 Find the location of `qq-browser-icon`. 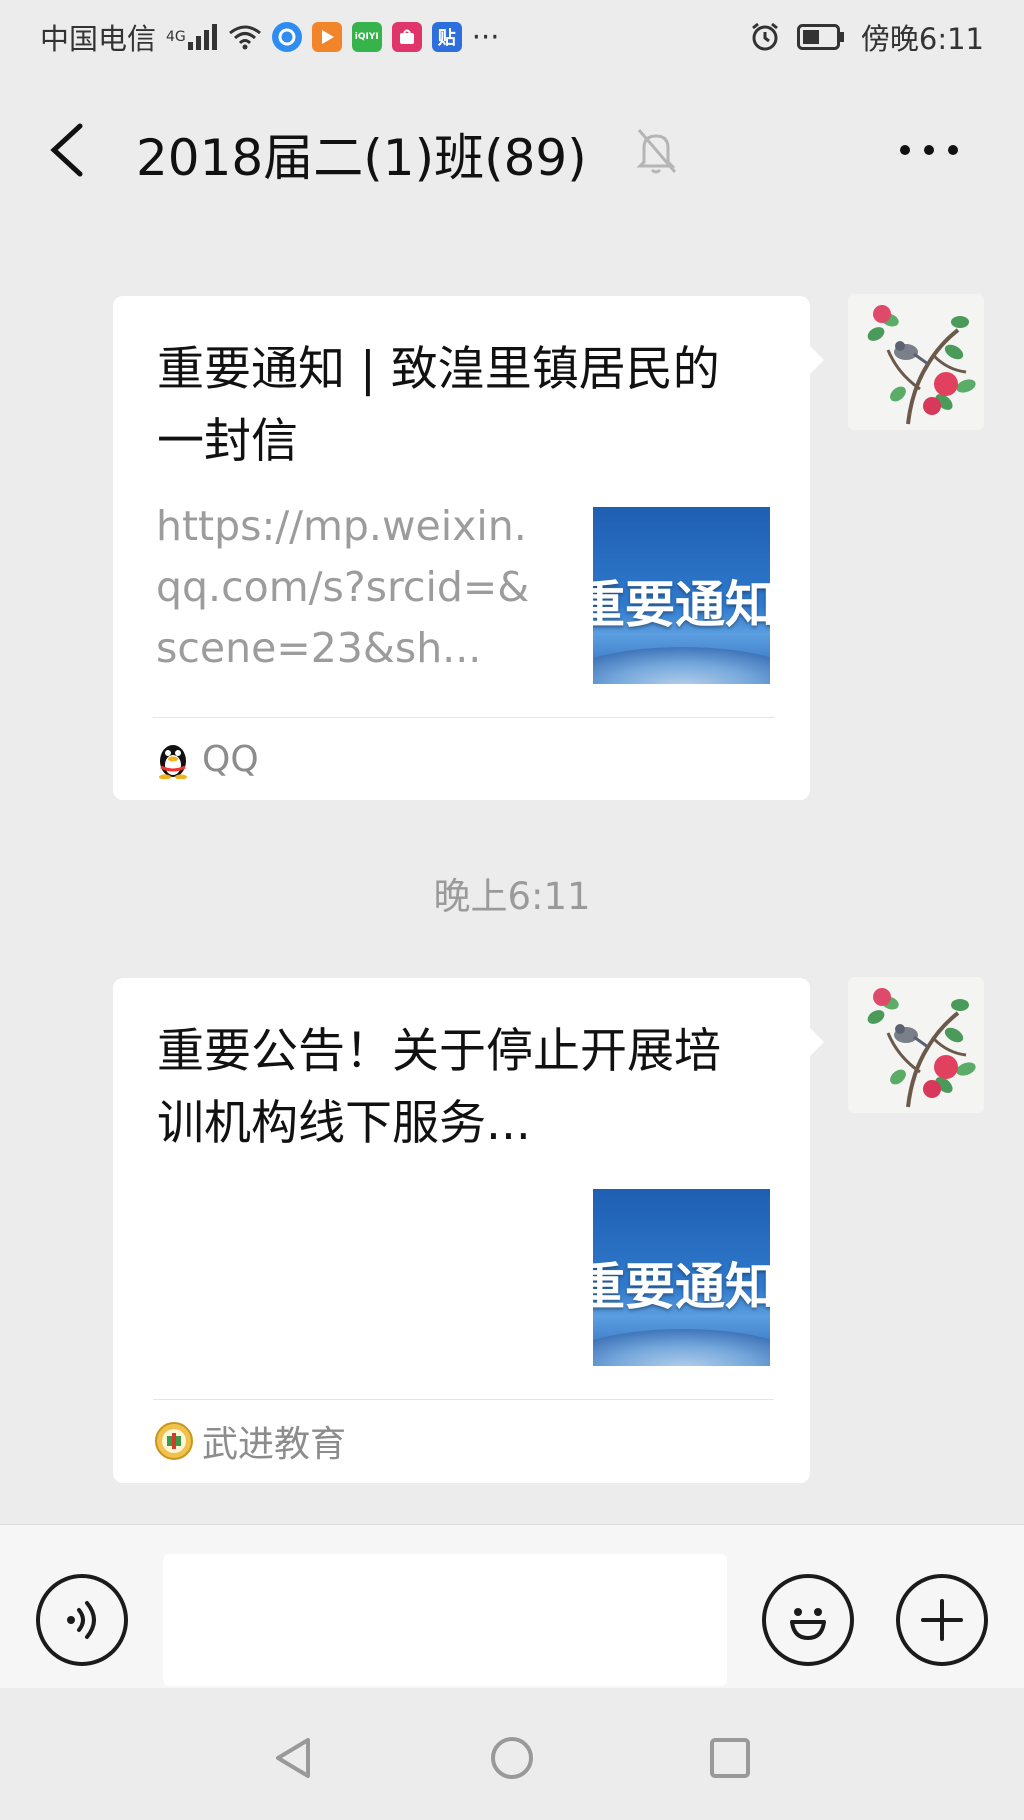

qq-browser-icon is located at coordinates (286, 37).